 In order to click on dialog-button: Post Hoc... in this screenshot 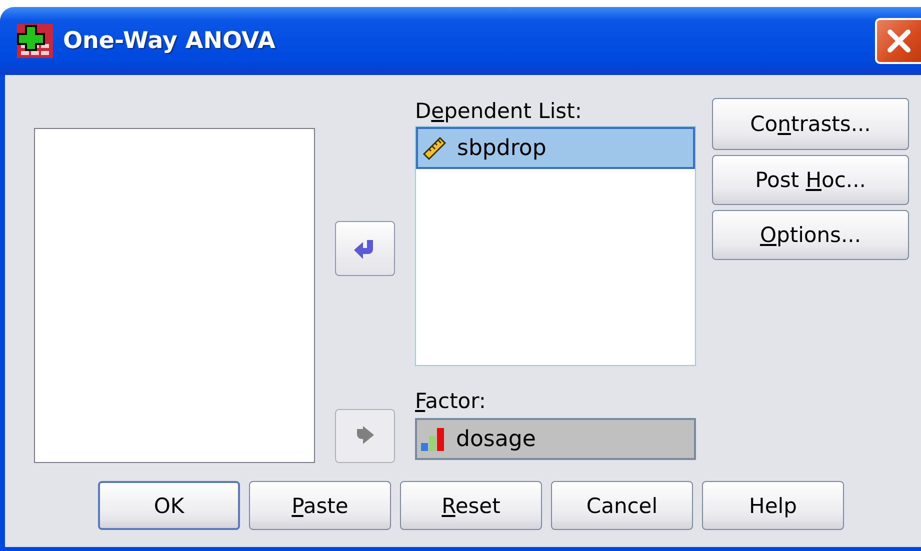, I will do `click(810, 180)`.